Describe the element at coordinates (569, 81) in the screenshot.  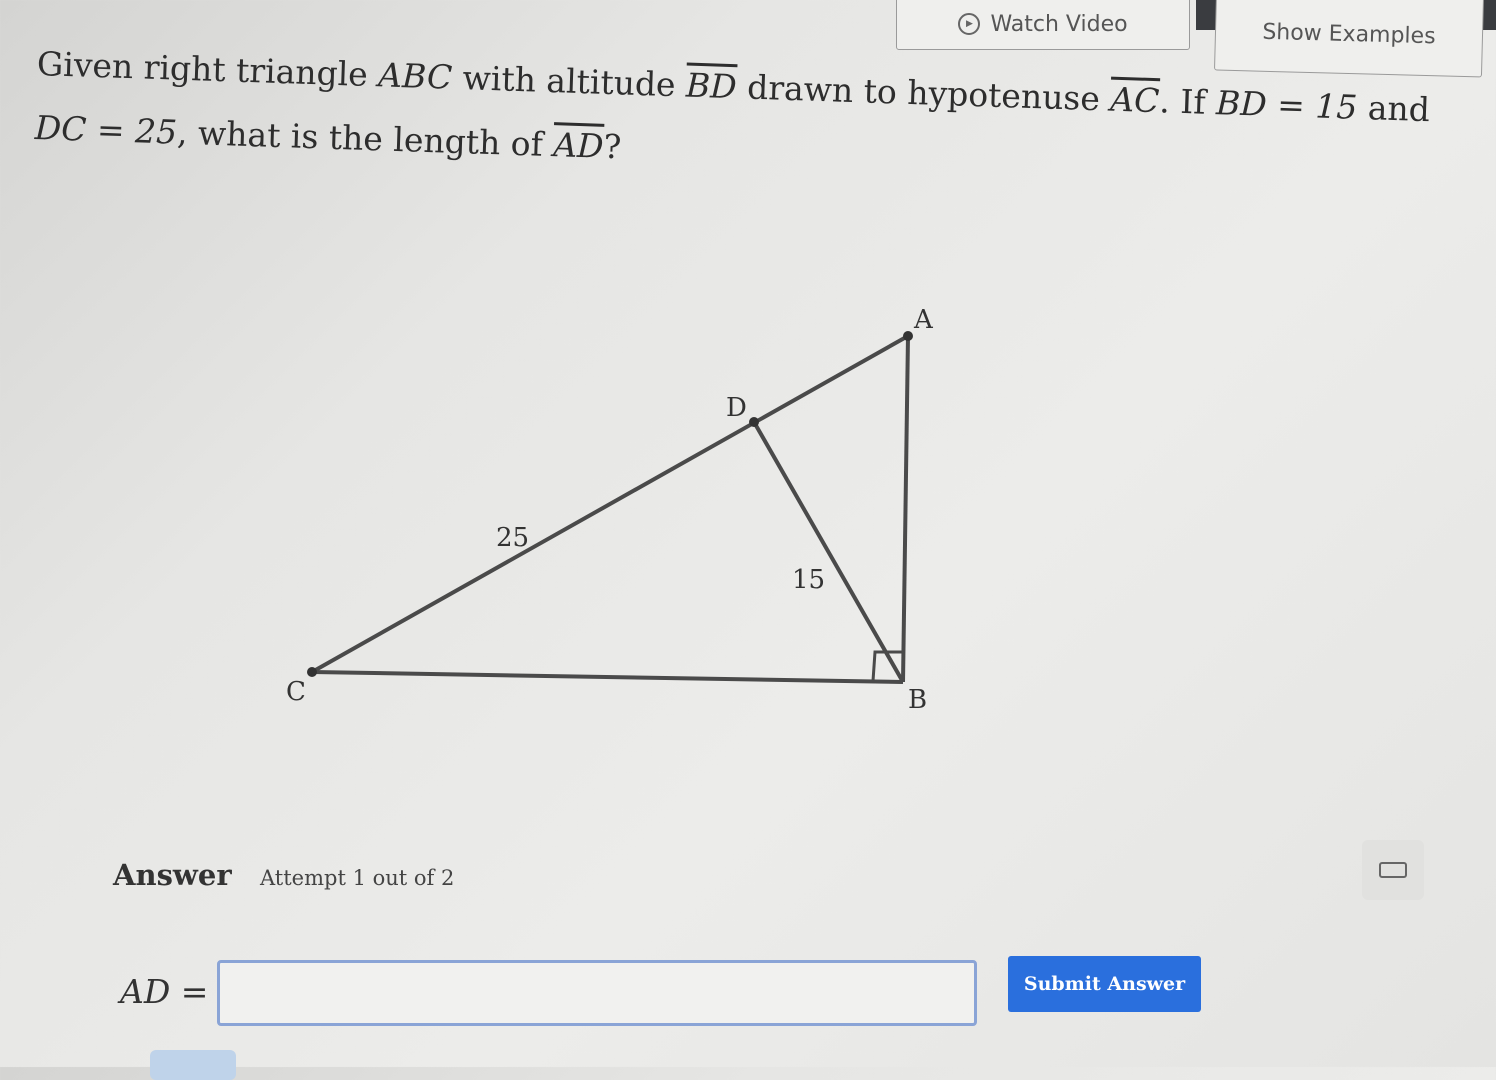
I see `question-part: with altitude` at that location.